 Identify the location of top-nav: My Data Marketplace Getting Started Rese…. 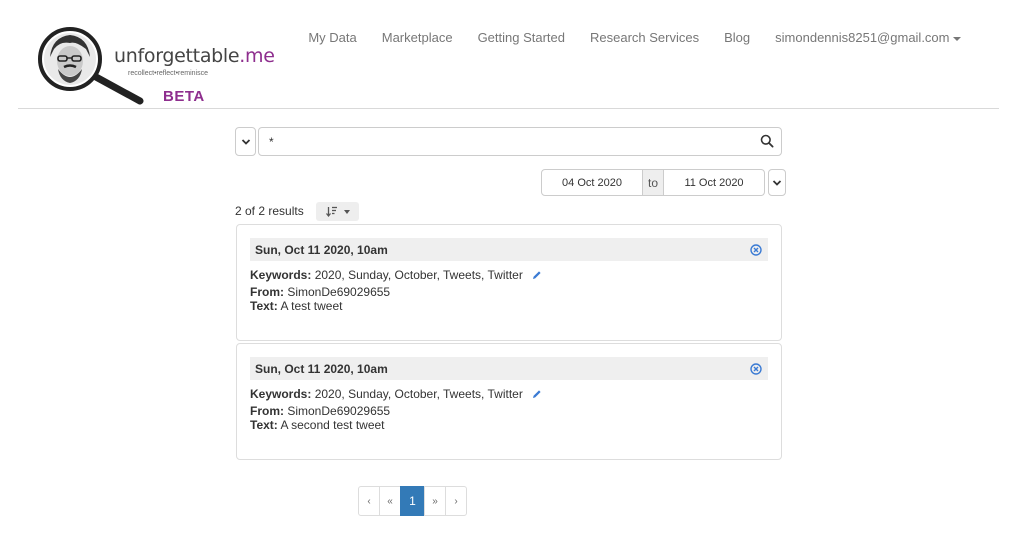
(634, 37).